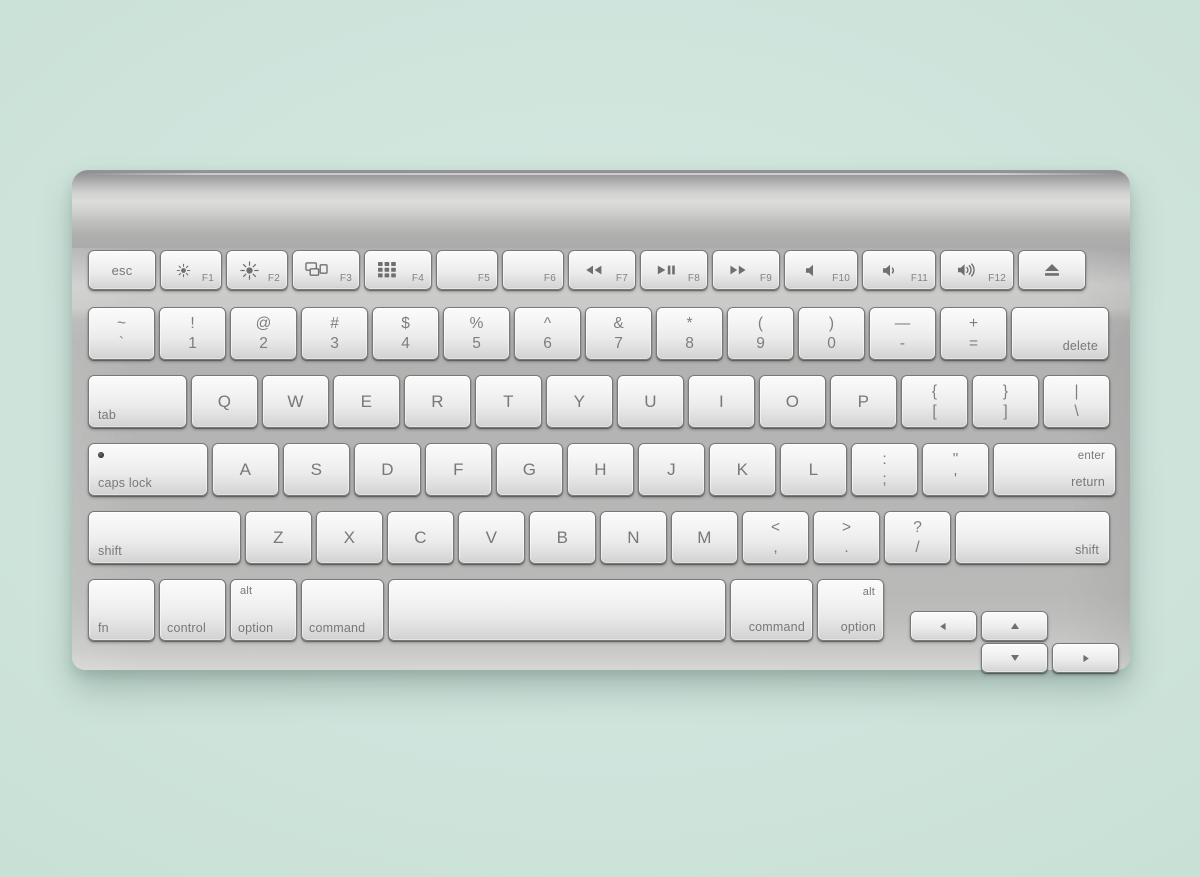  Describe the element at coordinates (491, 537) in the screenshot. I see `key-v: V` at that location.